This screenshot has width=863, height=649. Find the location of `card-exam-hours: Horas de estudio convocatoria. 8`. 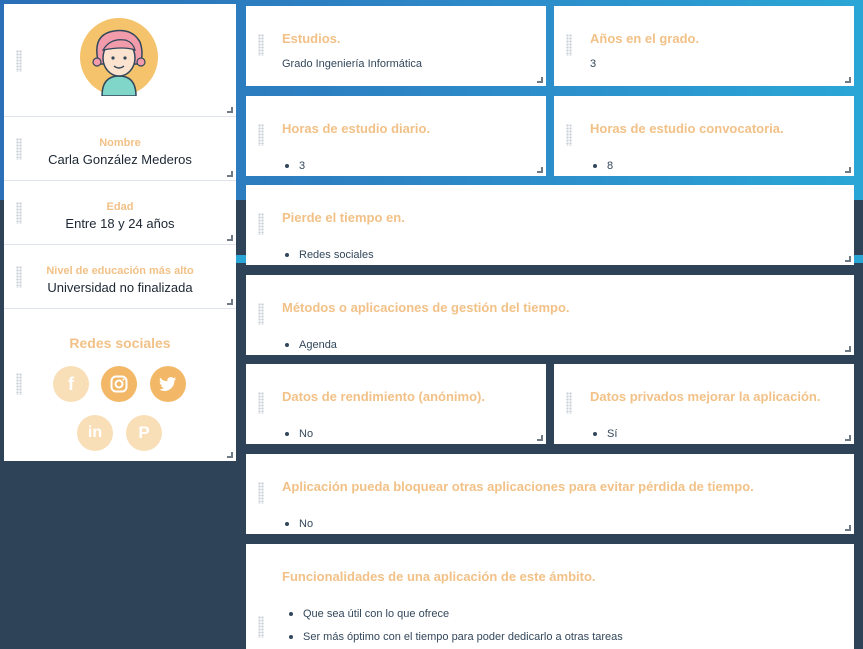

card-exam-hours: Horas de estudio convocatoria. 8 is located at coordinates (704, 136).